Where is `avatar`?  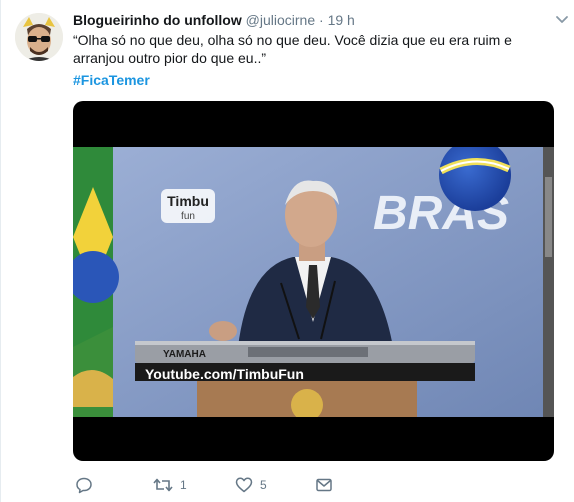 avatar is located at coordinates (39, 37).